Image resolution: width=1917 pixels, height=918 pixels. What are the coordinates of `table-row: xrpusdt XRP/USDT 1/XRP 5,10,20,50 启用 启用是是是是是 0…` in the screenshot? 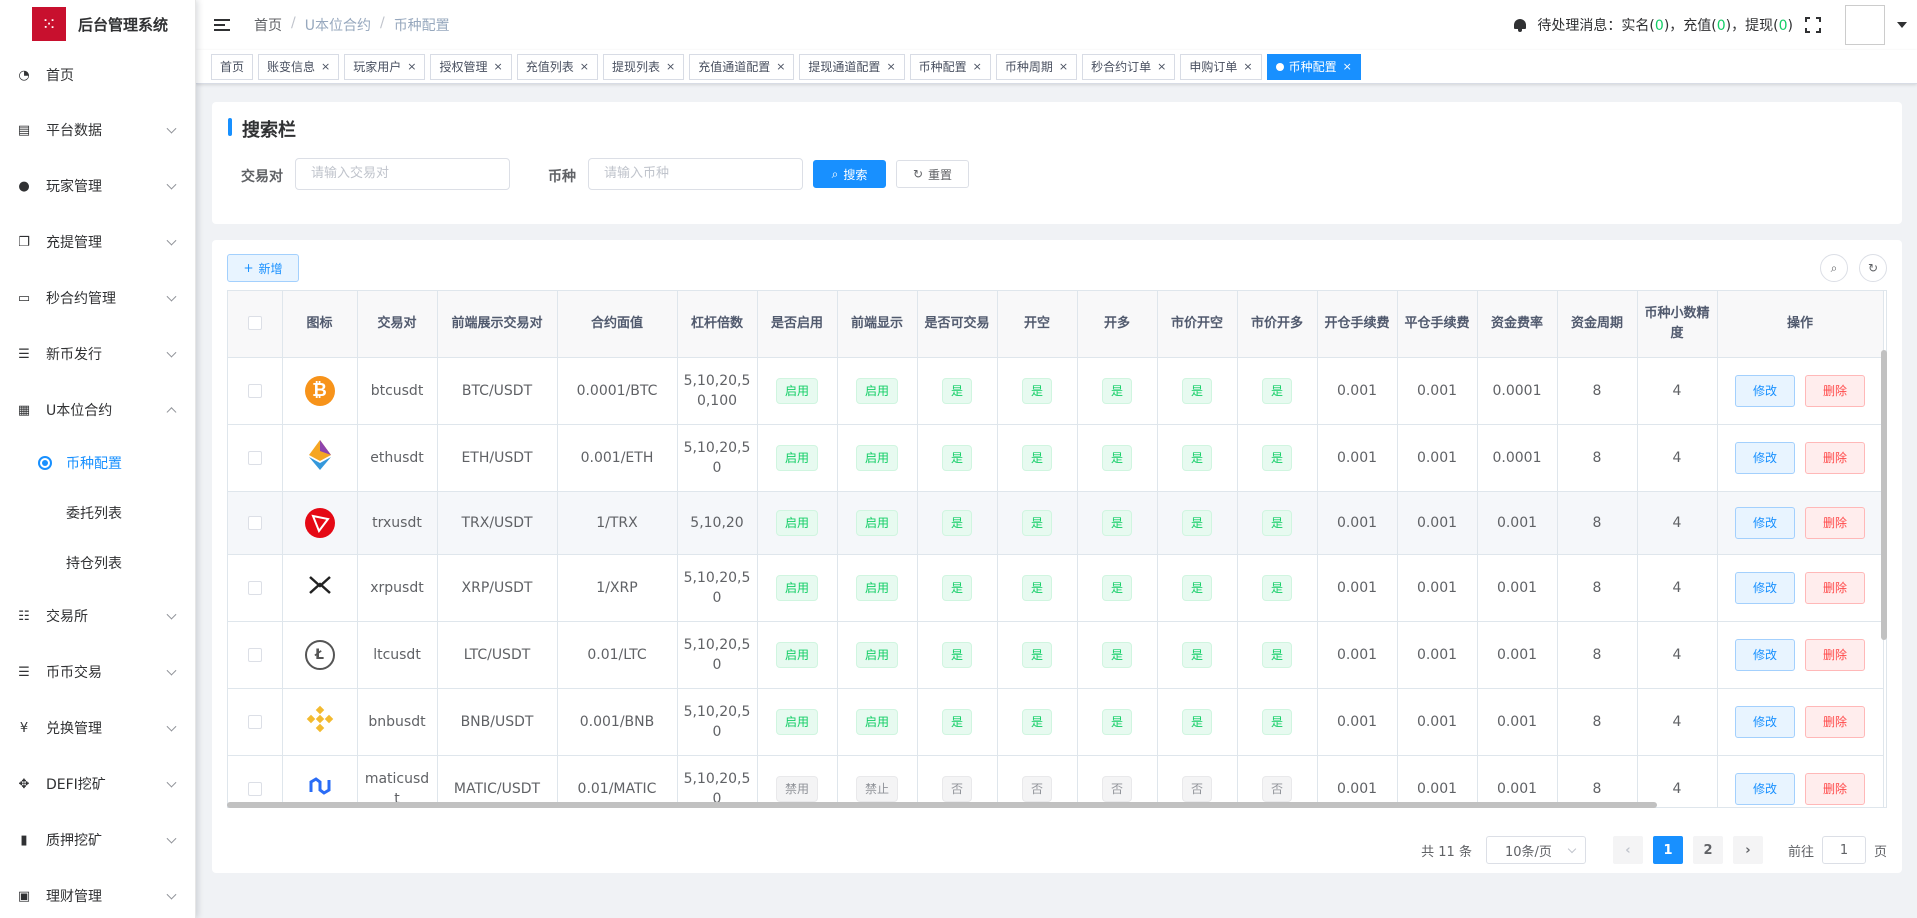 It's located at (1056, 588).